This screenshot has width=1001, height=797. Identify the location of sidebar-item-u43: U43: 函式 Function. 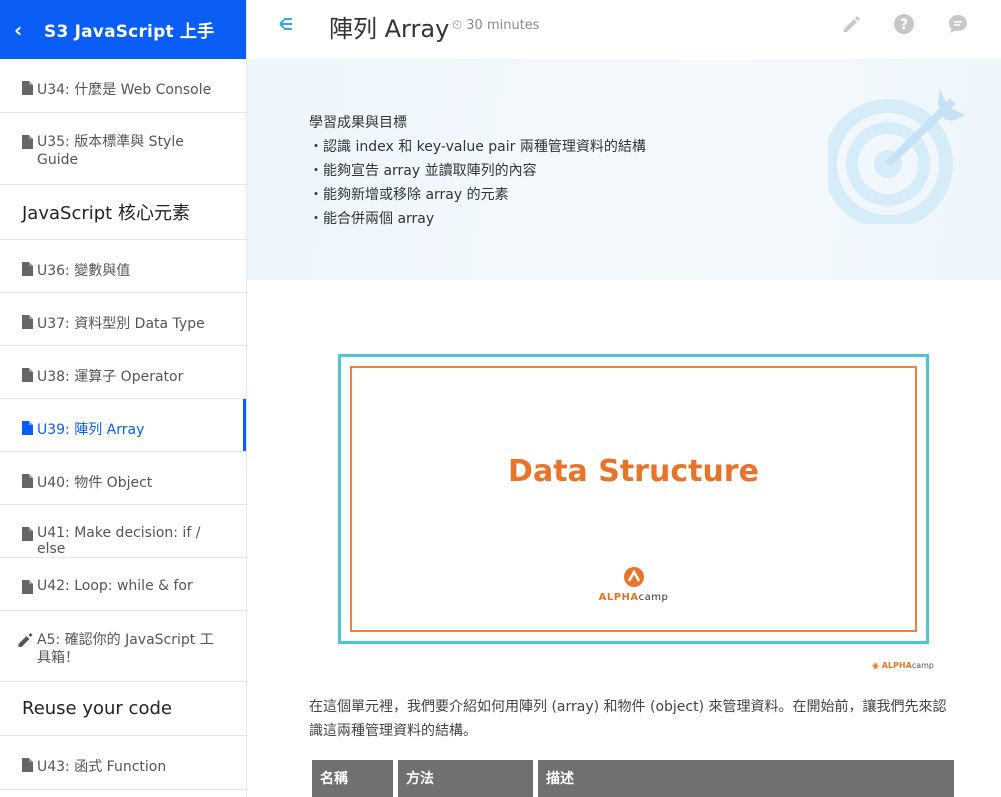
(123, 763).